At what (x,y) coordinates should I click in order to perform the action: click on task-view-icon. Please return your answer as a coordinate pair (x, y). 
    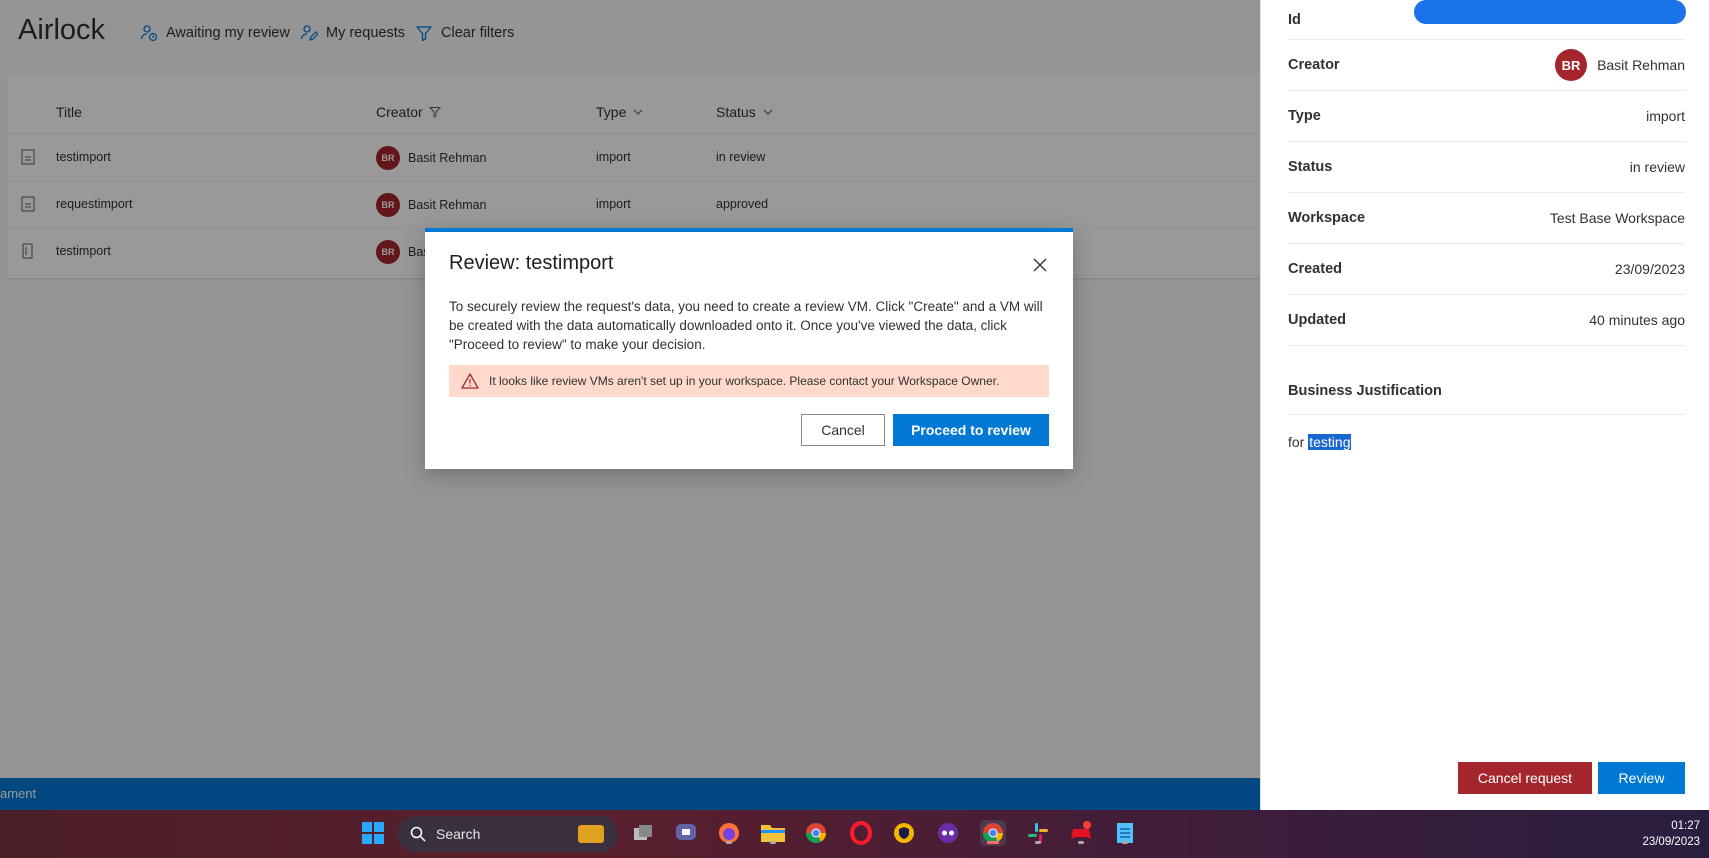
    Looking at the image, I should click on (643, 833).